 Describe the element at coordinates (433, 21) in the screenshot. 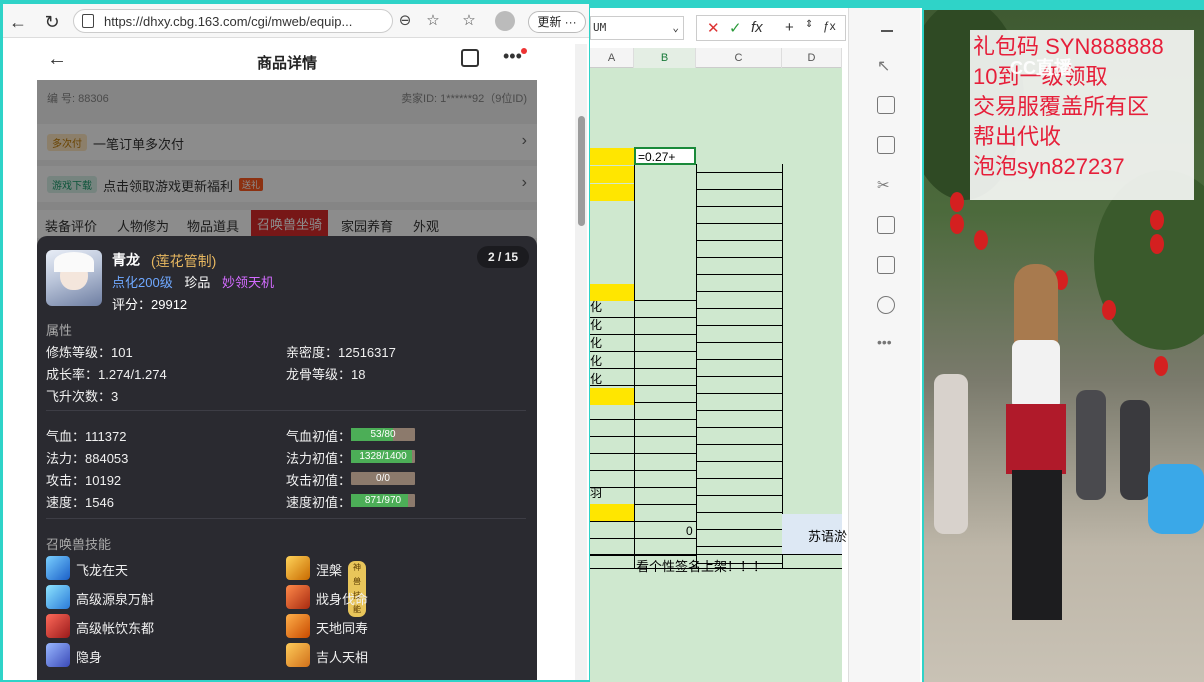

I see `favorite-star-icon: ☆` at that location.